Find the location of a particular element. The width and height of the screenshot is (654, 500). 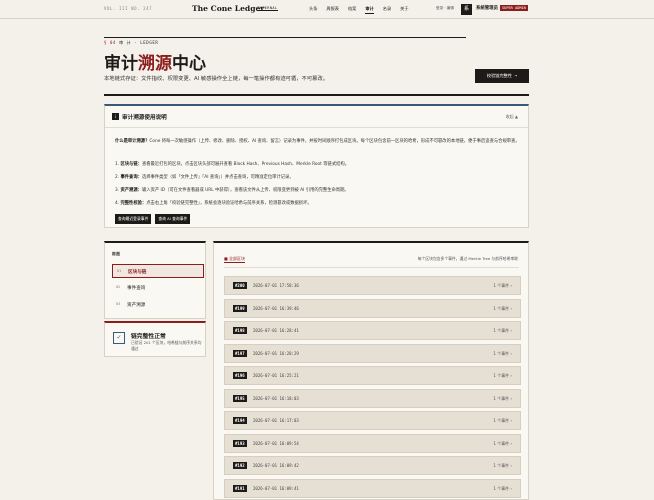

block-number: #191 is located at coordinates (240, 488).